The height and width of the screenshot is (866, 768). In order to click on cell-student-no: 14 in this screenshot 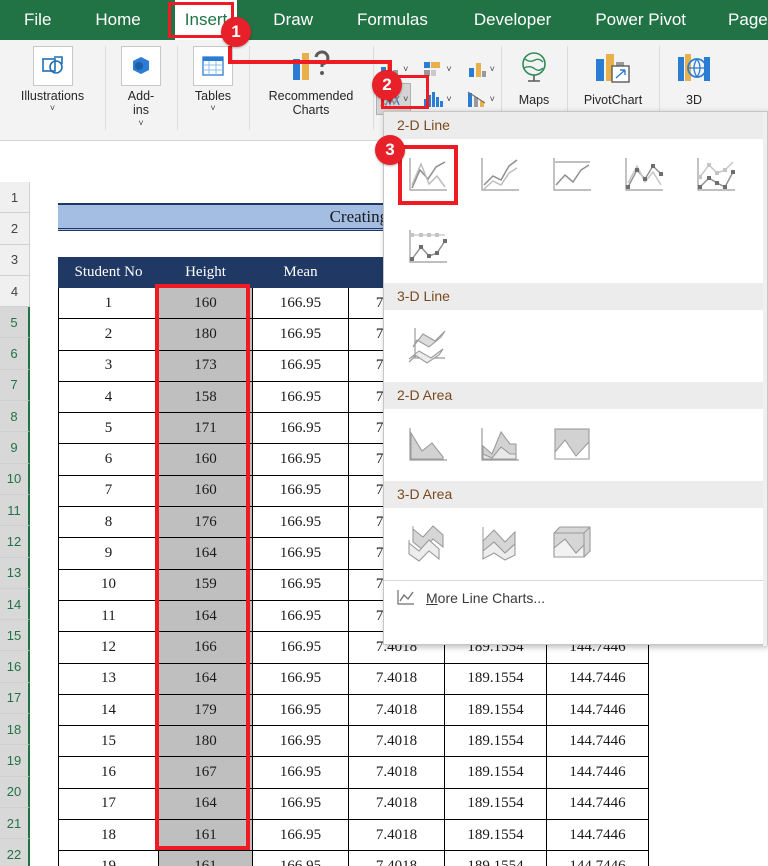, I will do `click(108, 710)`.